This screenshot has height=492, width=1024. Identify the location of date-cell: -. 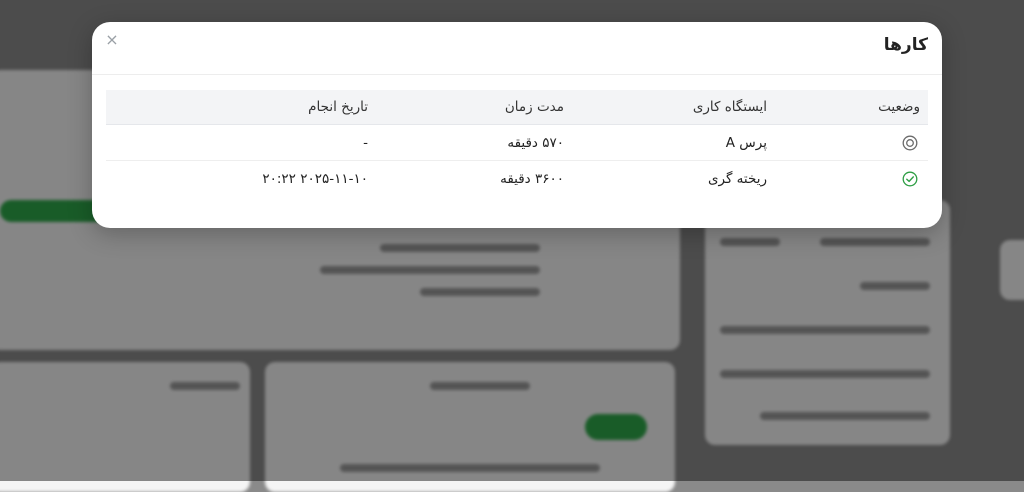
(241, 142).